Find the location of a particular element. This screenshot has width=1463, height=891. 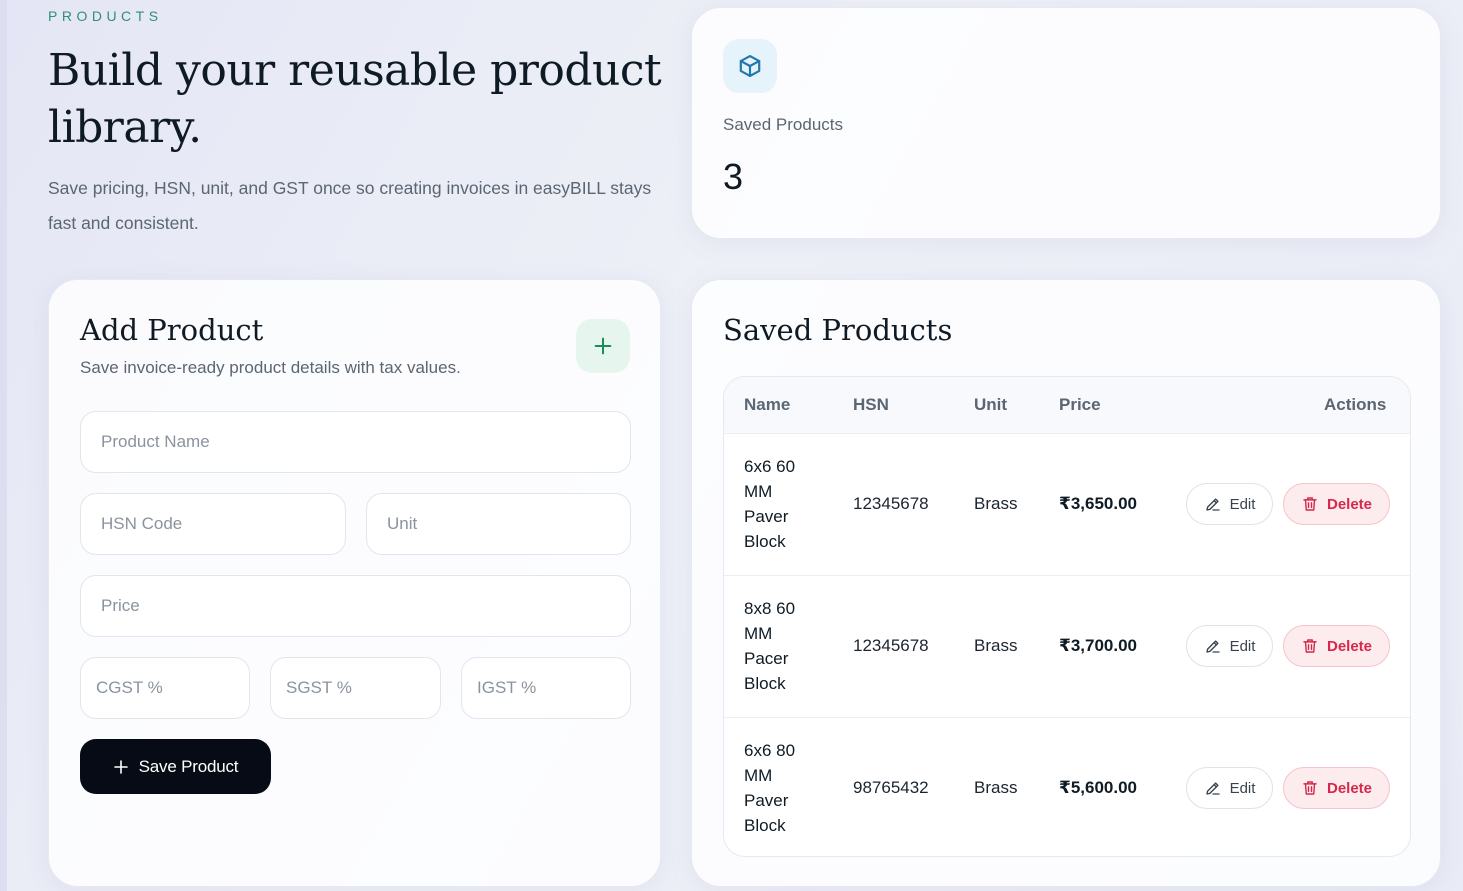

product-name-cell: 6x6 60 MM Paver Block is located at coordinates (770, 504).